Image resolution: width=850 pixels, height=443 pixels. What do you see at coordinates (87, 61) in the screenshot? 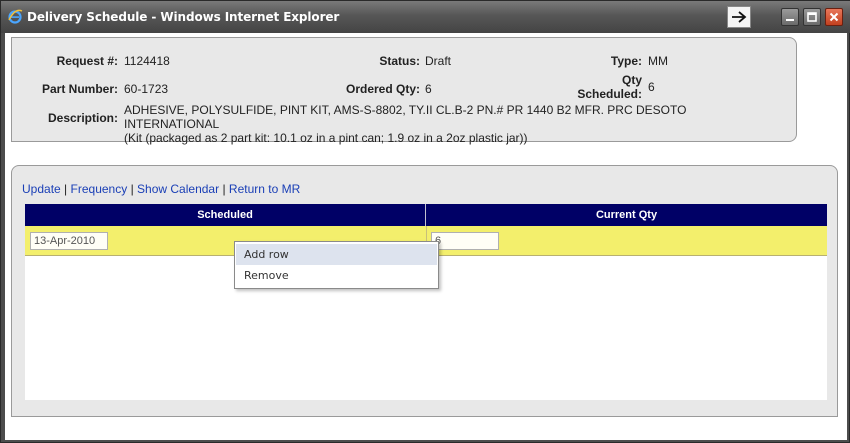
I see `request-number-label: Request #:` at bounding box center [87, 61].